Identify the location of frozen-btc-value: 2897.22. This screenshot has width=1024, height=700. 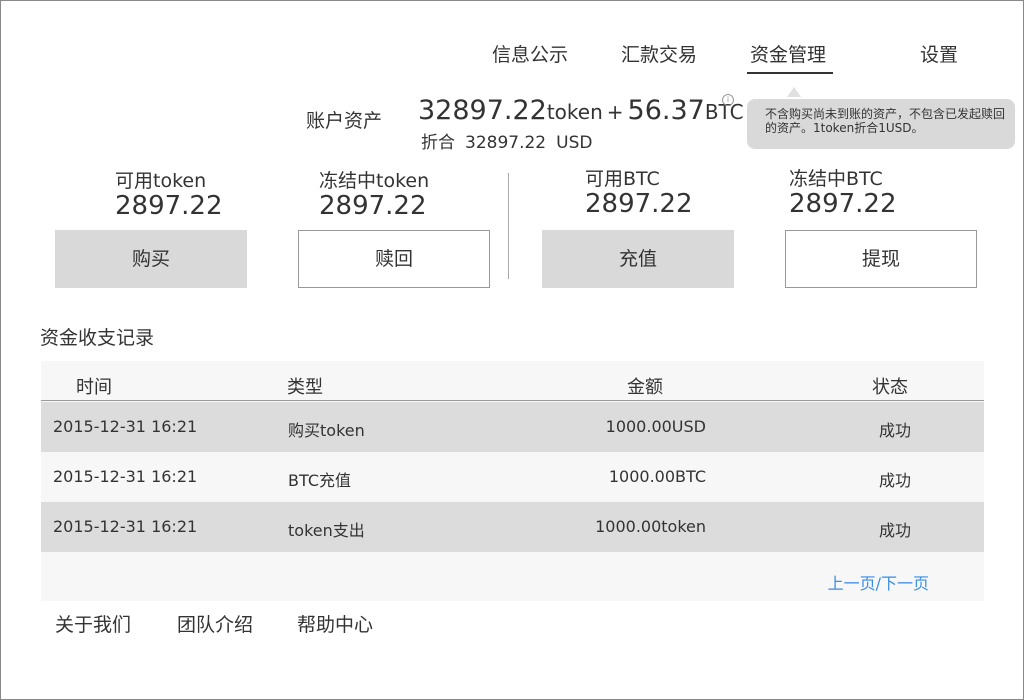
(843, 204).